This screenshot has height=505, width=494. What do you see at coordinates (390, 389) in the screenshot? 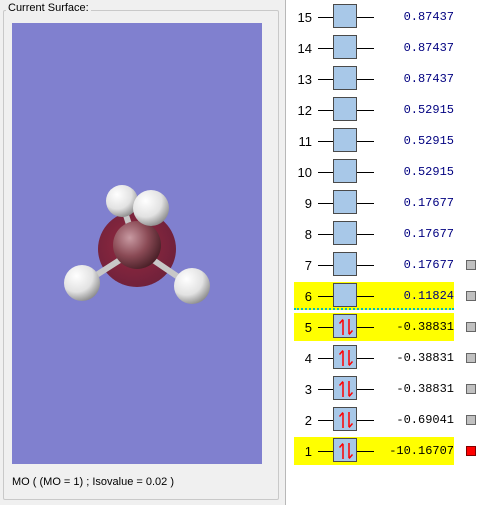
I see `orbital-row-3: 3 -0.38831` at bounding box center [390, 389].